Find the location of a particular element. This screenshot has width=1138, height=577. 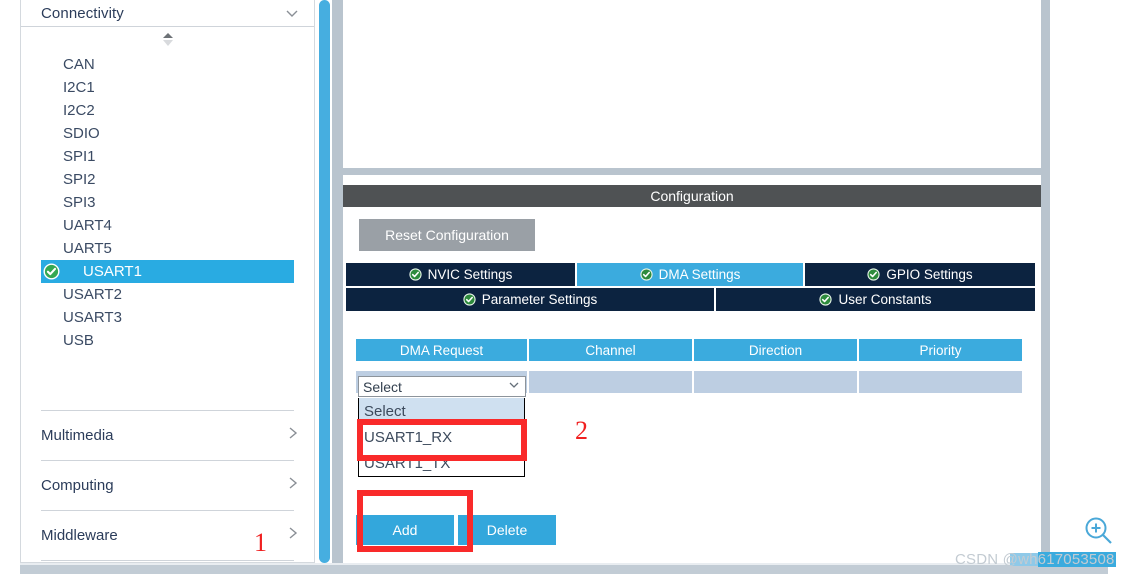

sidebar-item-spi1: SPI1 is located at coordinates (167, 156).